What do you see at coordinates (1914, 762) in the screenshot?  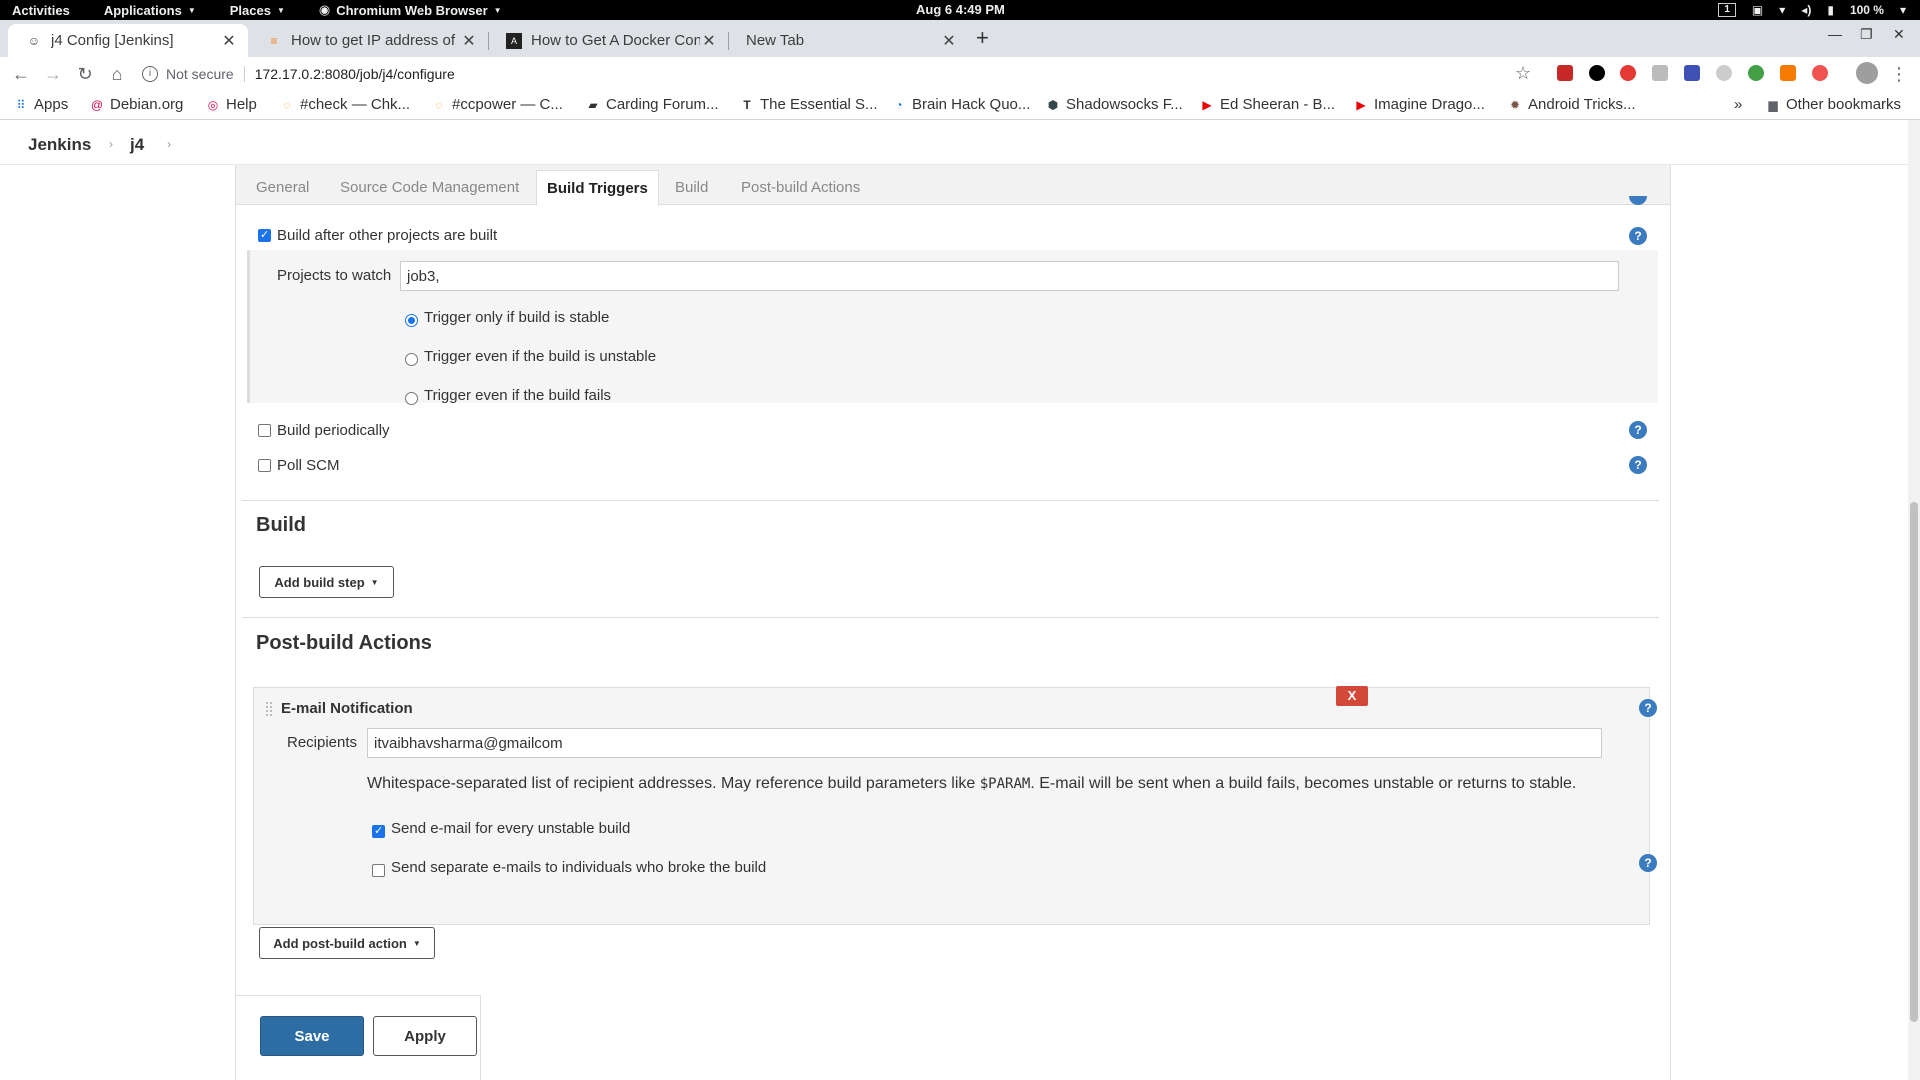 I see `scrollbar-thumb` at bounding box center [1914, 762].